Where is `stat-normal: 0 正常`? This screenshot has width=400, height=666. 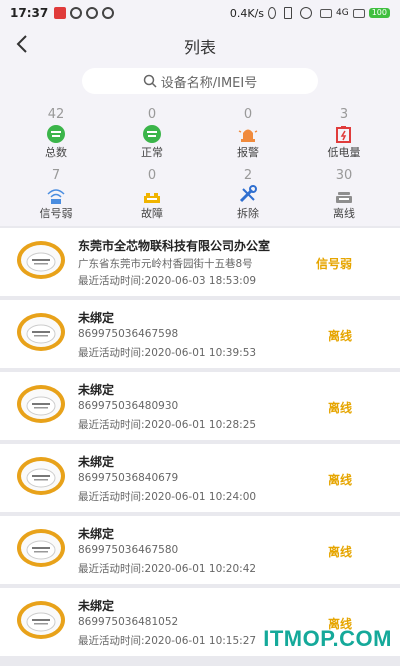
stat-normal: 0 正常 is located at coordinates (152, 134).